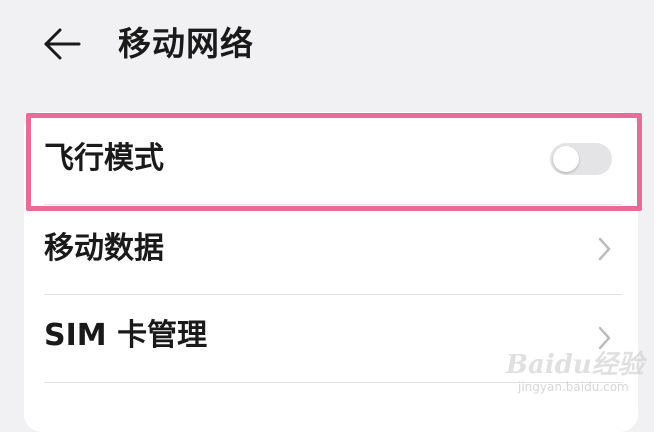  What do you see at coordinates (566, 159) in the screenshot?
I see `toggle-knob` at bounding box center [566, 159].